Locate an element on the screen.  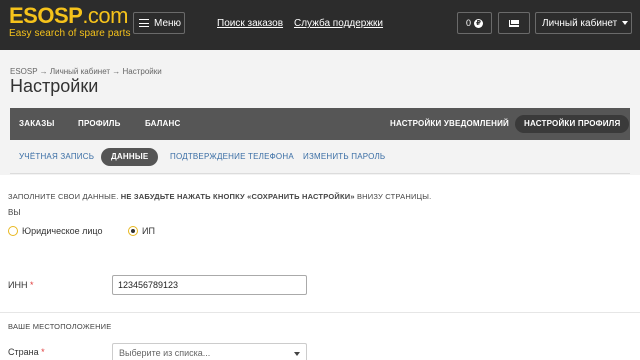
balance-amount: 0 is located at coordinates (468, 23).